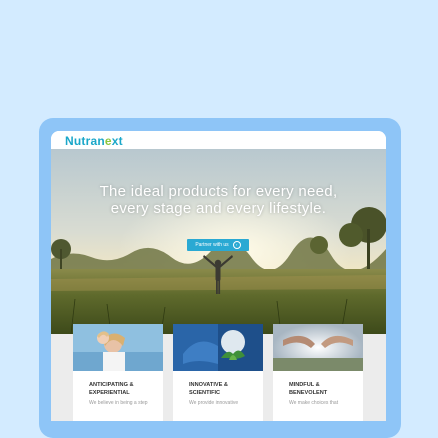 The height and width of the screenshot is (438, 438). What do you see at coordinates (118, 347) in the screenshot?
I see `family-photo` at bounding box center [118, 347].